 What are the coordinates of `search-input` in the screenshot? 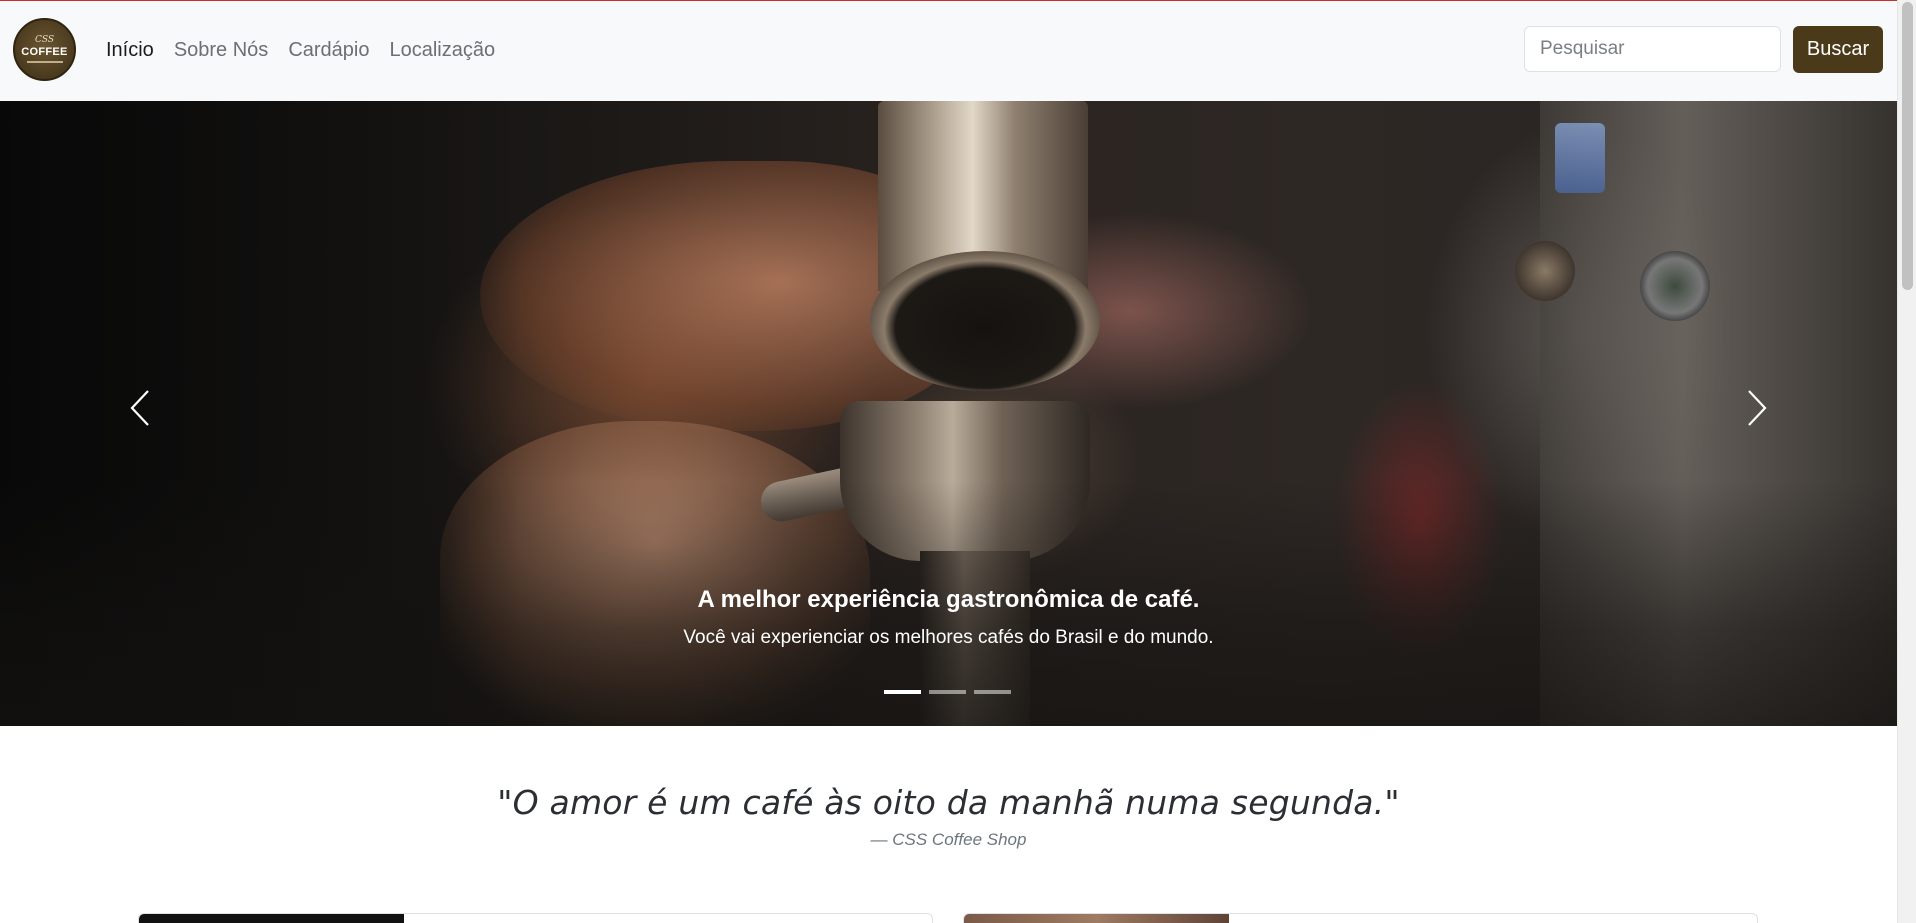 It's located at (1652, 49).